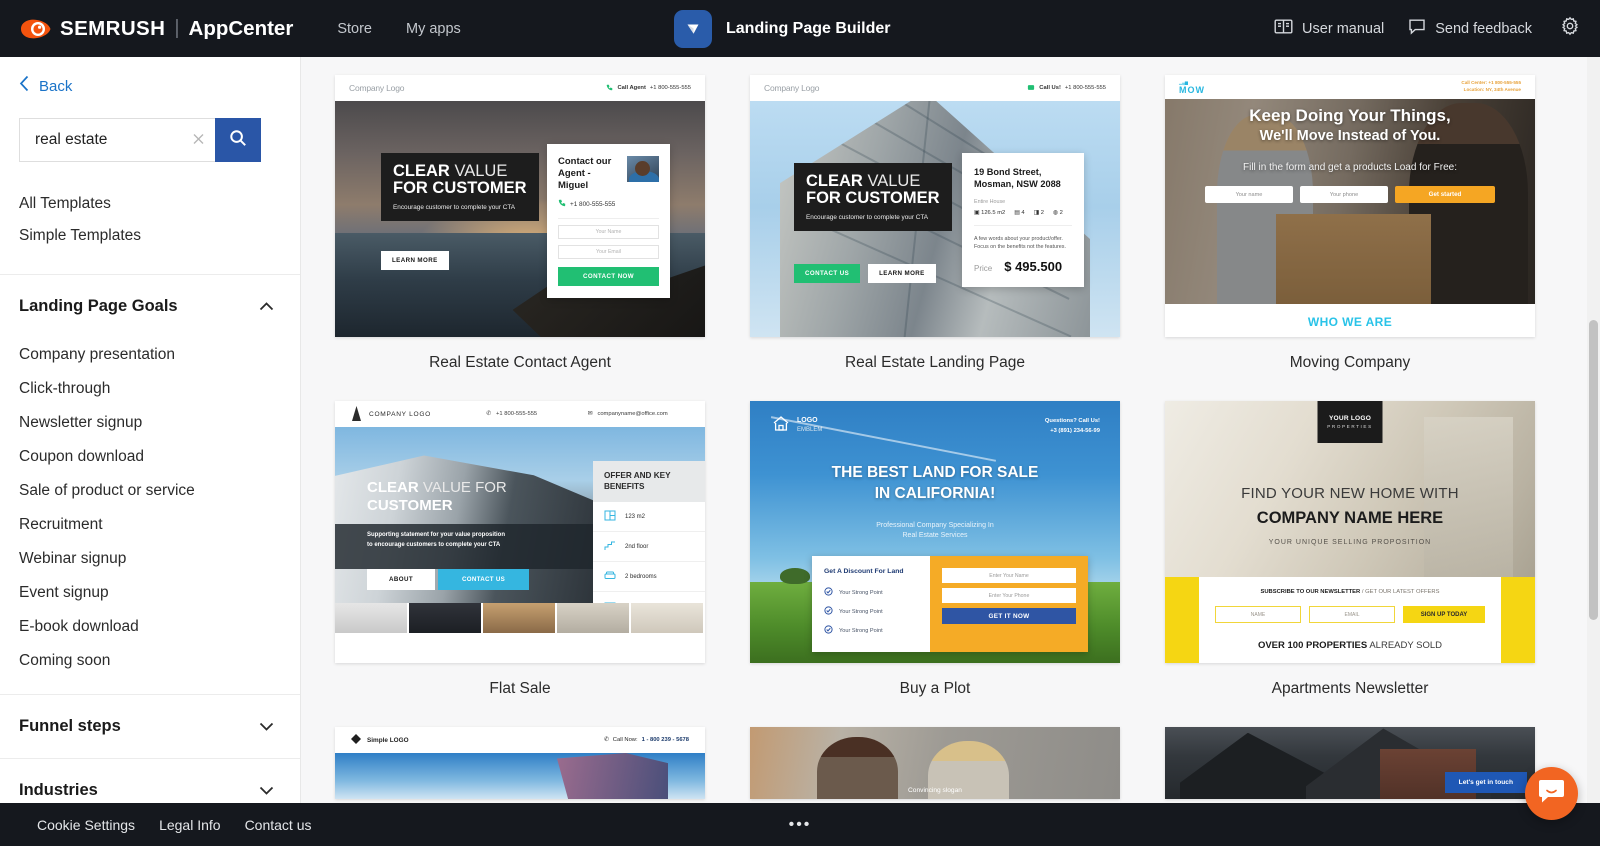 The image size is (1600, 846). What do you see at coordinates (1492, 89) in the screenshot?
I see `contact-location: Location: NY, 34th Avenue` at bounding box center [1492, 89].